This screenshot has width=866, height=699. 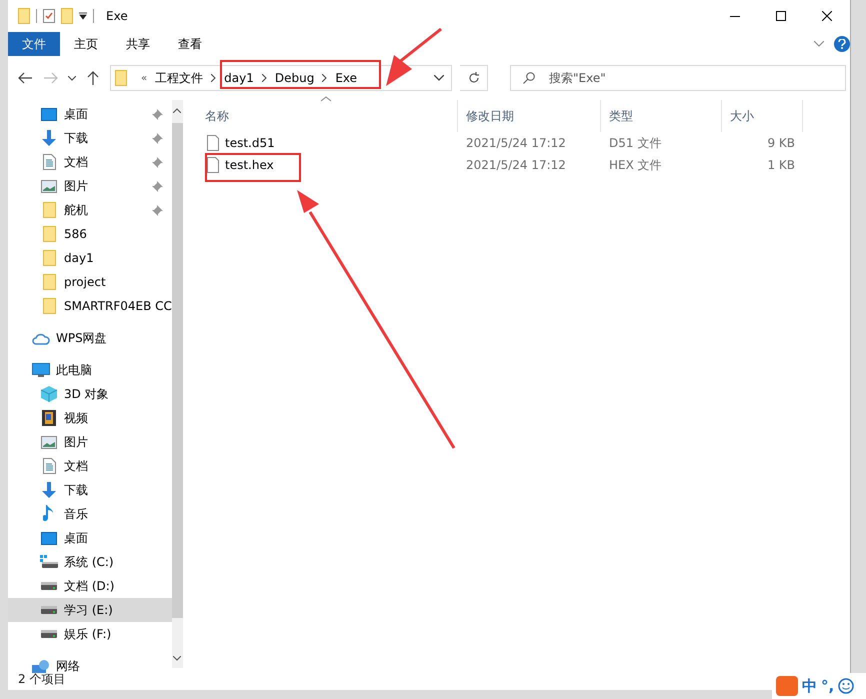 I want to click on sidebar-item: project, so click(x=90, y=282).